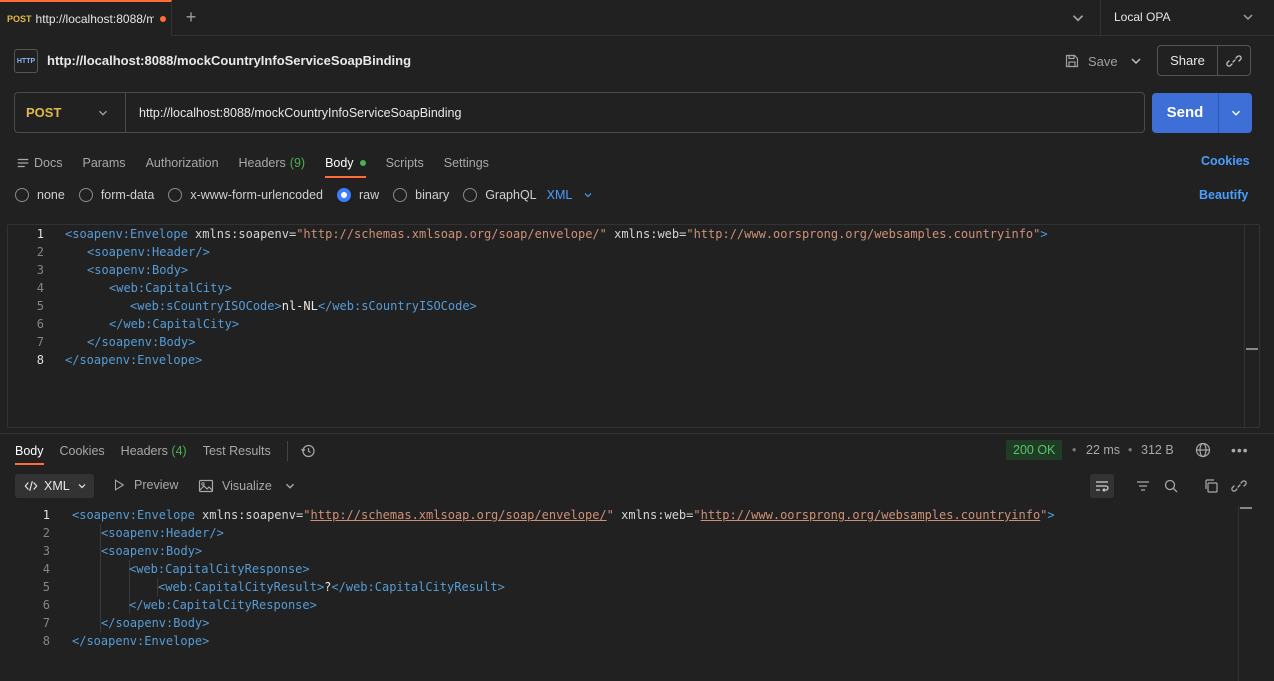 This screenshot has height=681, width=1274. Describe the element at coordinates (421, 195) in the screenshot. I see `radio-binary: binary` at that location.